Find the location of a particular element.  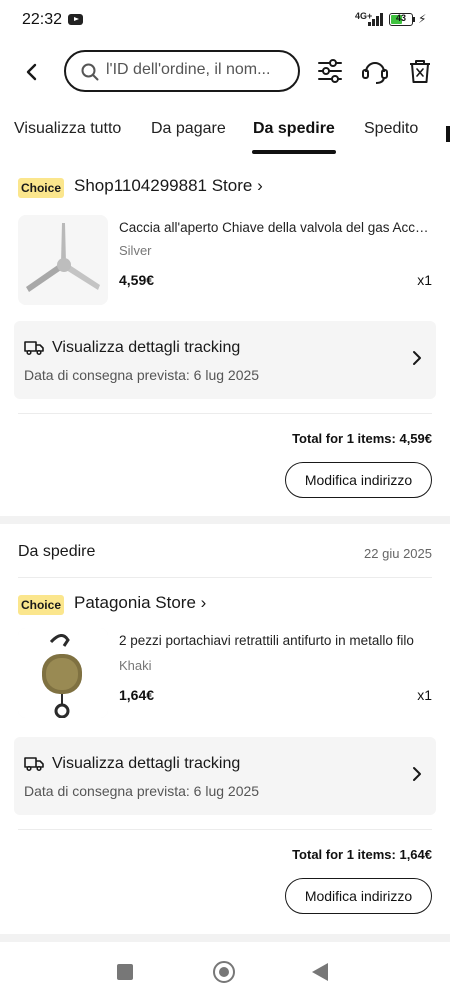

filter-button is located at coordinates (330, 71).